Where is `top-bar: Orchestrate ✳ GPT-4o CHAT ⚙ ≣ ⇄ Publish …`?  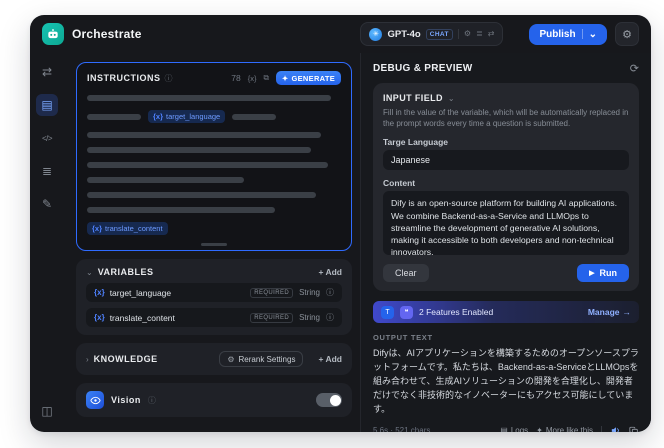
top-bar: Orchestrate ✳ GPT-4o CHAT ⚙ ≣ ⇄ Publish … is located at coordinates (340, 34).